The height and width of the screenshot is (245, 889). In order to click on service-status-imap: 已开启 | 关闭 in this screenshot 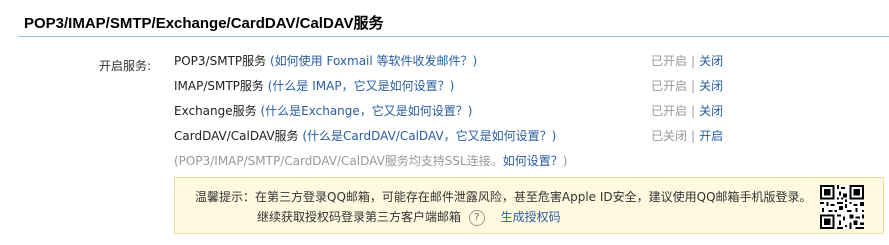, I will do `click(687, 86)`.